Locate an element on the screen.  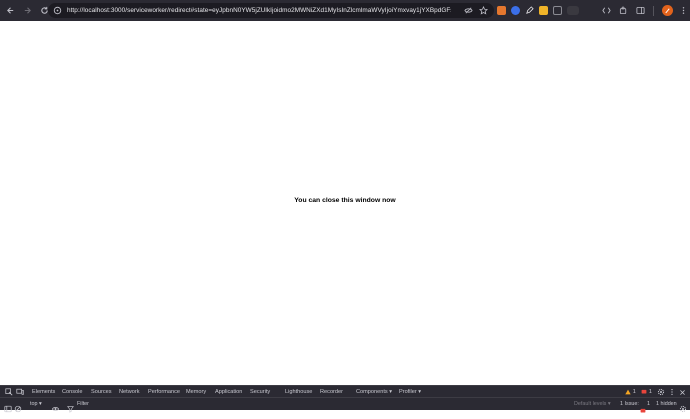
tab-elements: Elements is located at coordinates (43, 392).